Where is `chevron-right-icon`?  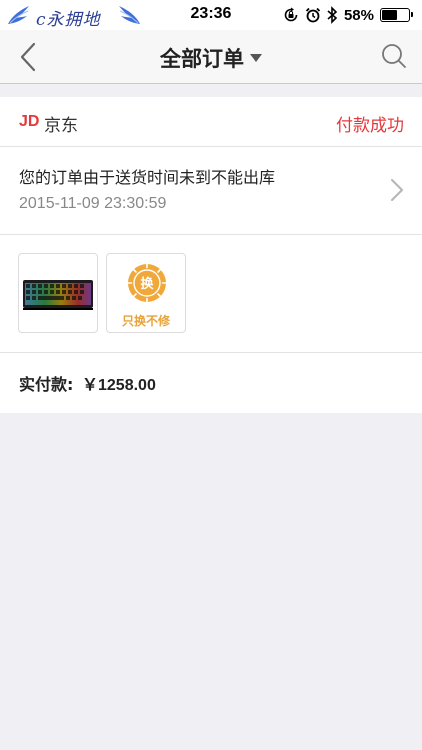 chevron-right-icon is located at coordinates (397, 190).